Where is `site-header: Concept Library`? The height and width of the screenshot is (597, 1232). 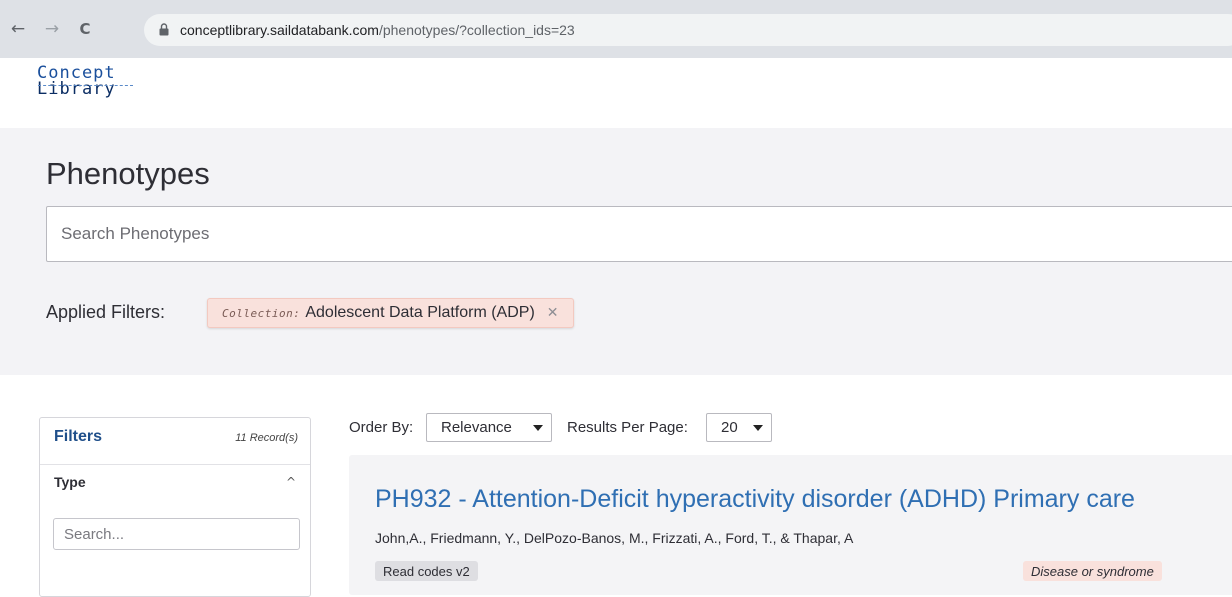
site-header: Concept Library is located at coordinates (616, 93).